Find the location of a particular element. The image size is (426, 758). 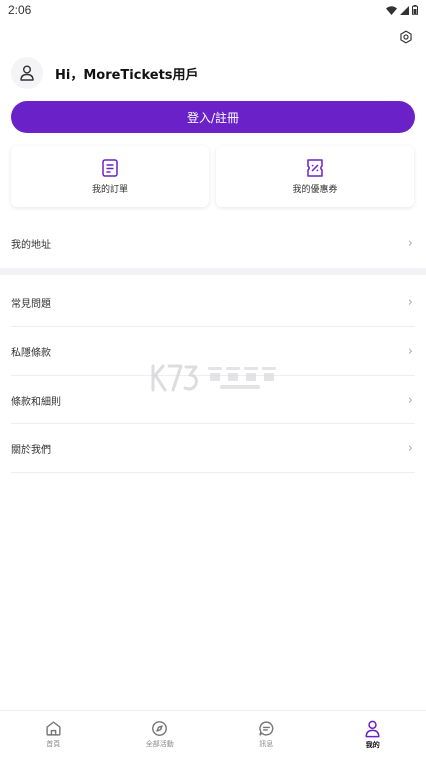

nav-label-messages: 訊息 is located at coordinates (266, 744).